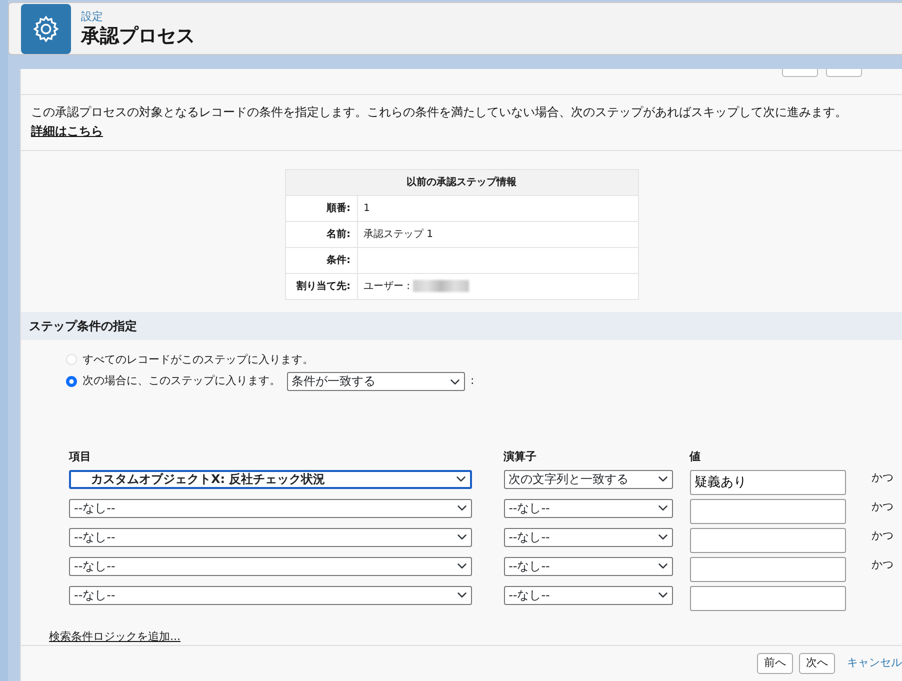 This screenshot has height=681, width=902. What do you see at coordinates (321, 208) in the screenshot?
I see `field-label: 順番:` at bounding box center [321, 208].